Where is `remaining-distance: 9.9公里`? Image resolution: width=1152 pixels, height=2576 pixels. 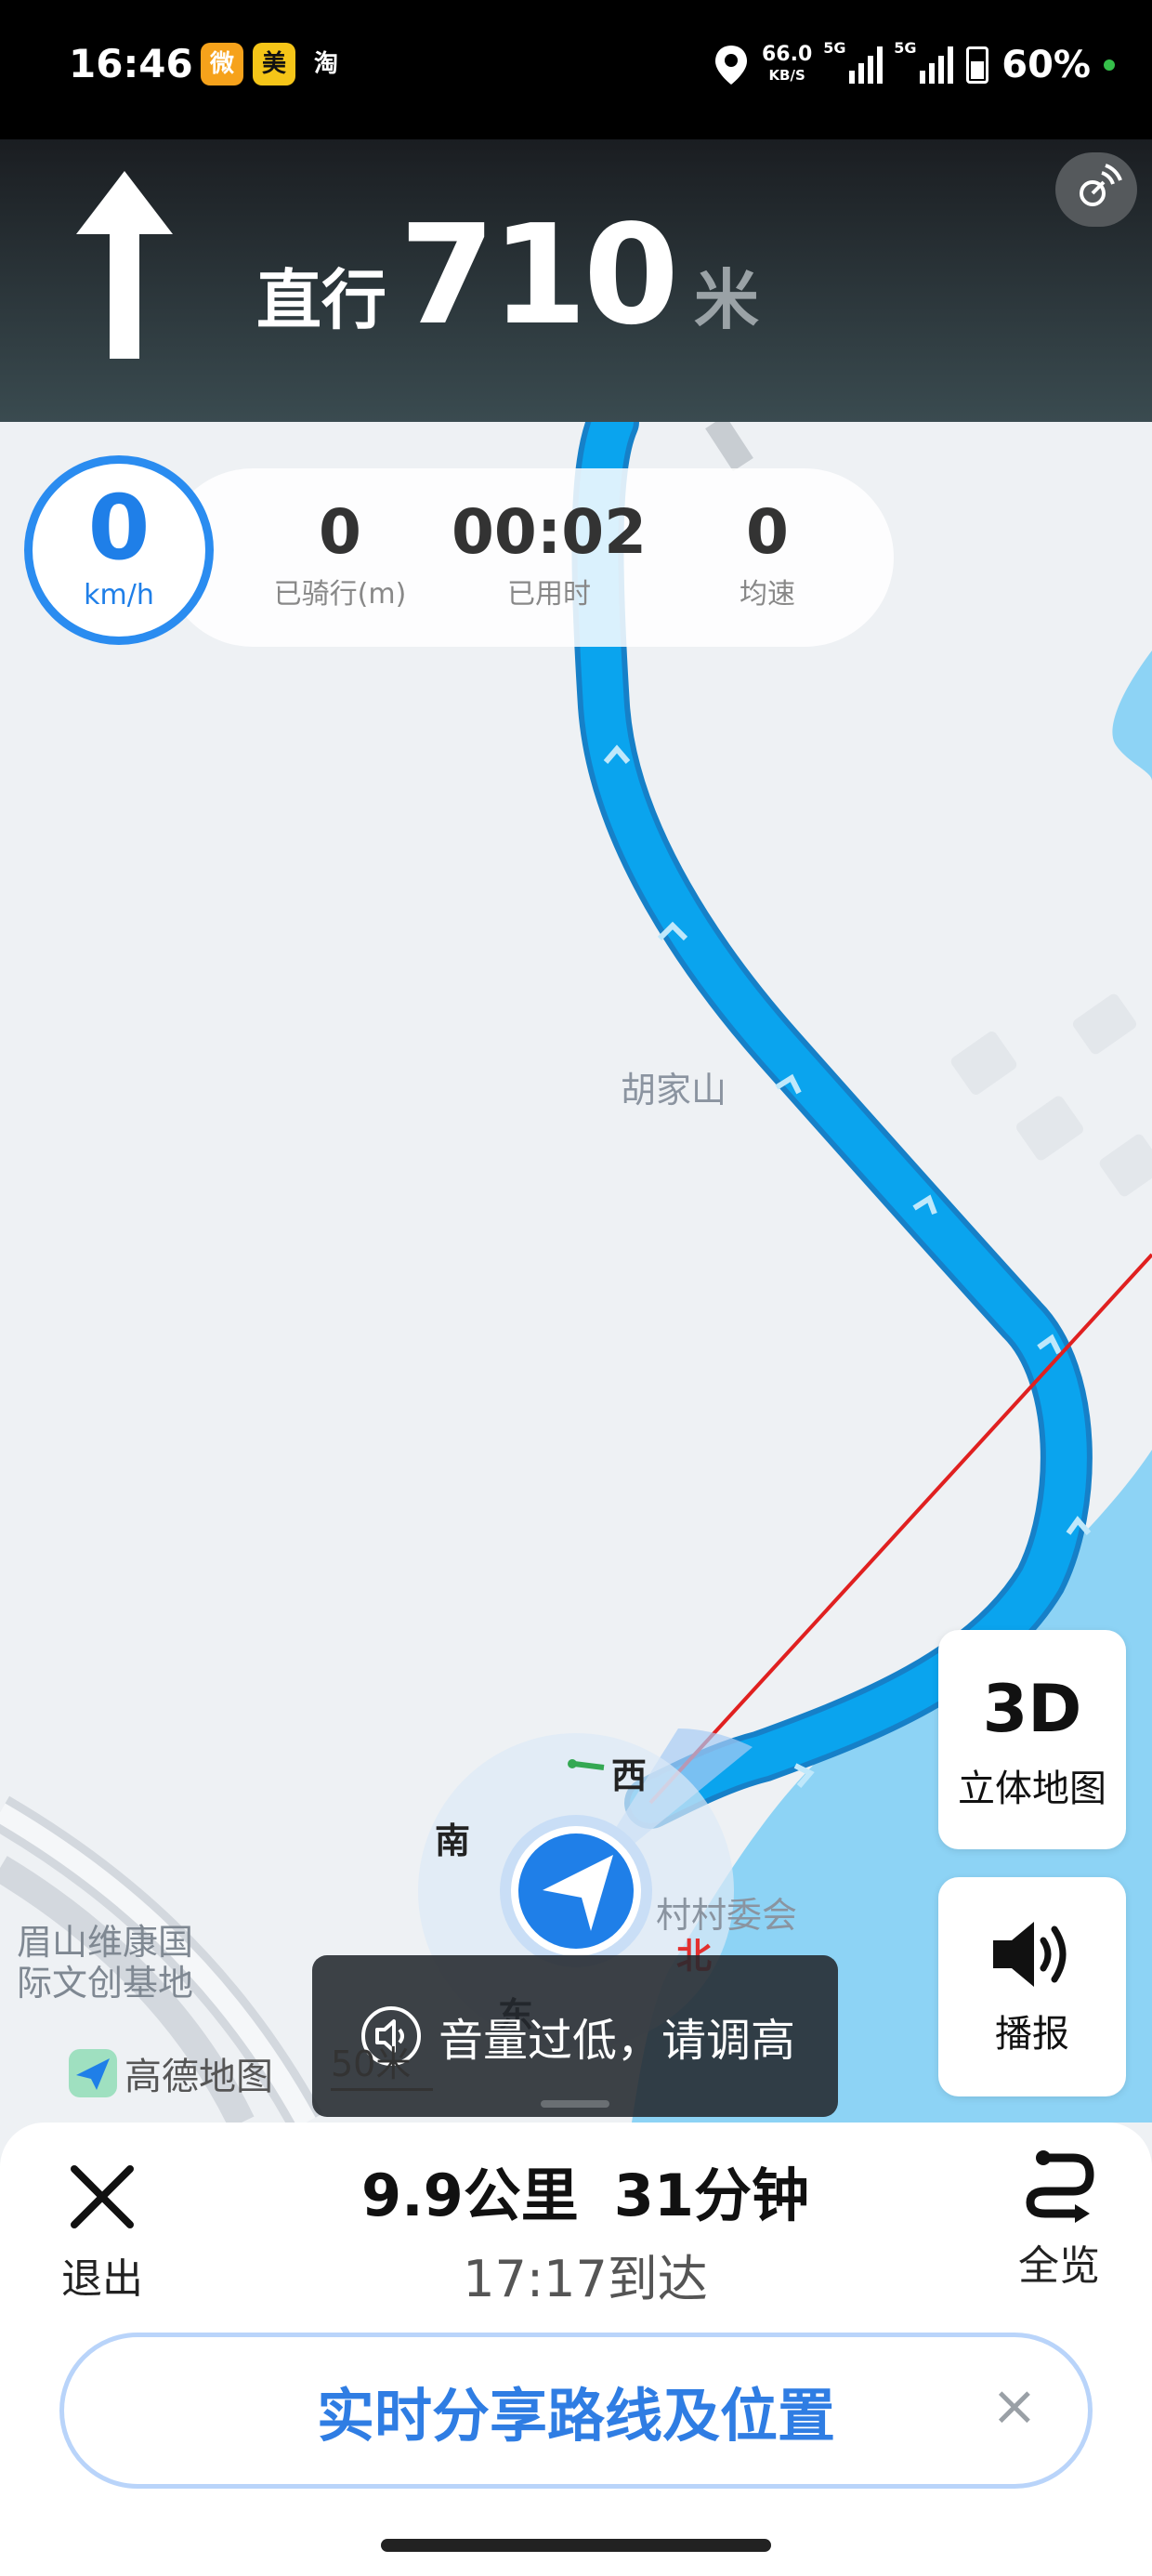
remaining-distance: 9.9公里 is located at coordinates (469, 2195).